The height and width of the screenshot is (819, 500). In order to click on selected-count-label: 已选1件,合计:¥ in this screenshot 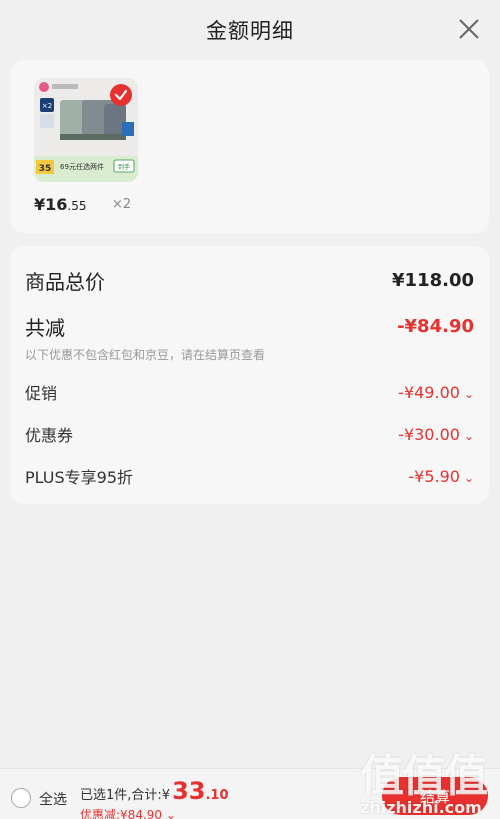, I will do `click(125, 795)`.